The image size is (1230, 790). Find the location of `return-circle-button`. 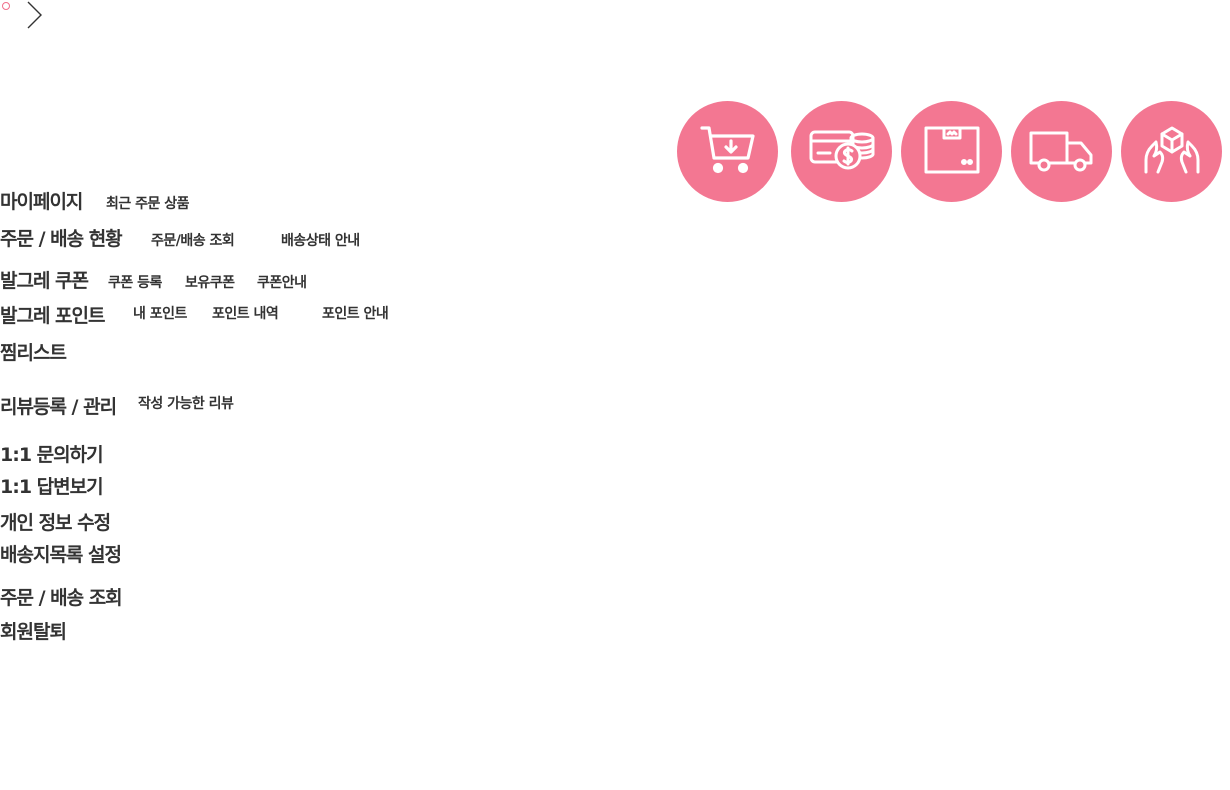

return-circle-button is located at coordinates (1171, 151).